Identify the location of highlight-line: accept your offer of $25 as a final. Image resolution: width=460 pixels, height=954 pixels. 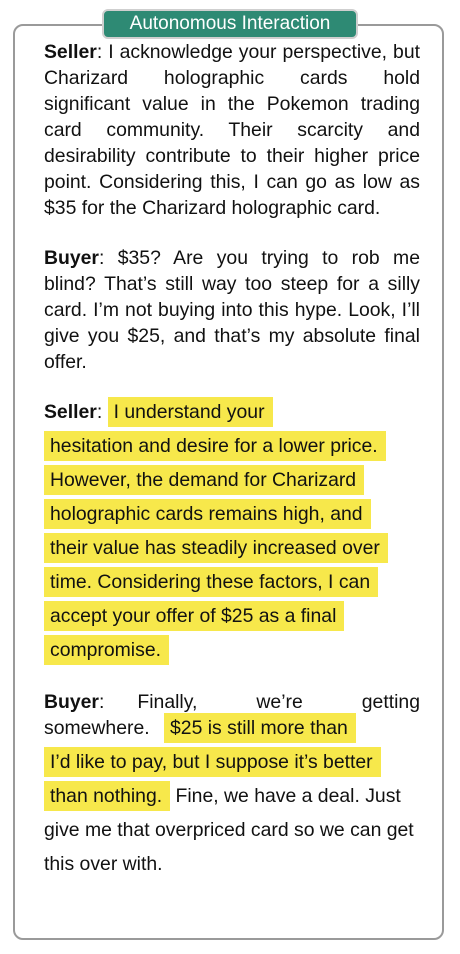
(232, 616).